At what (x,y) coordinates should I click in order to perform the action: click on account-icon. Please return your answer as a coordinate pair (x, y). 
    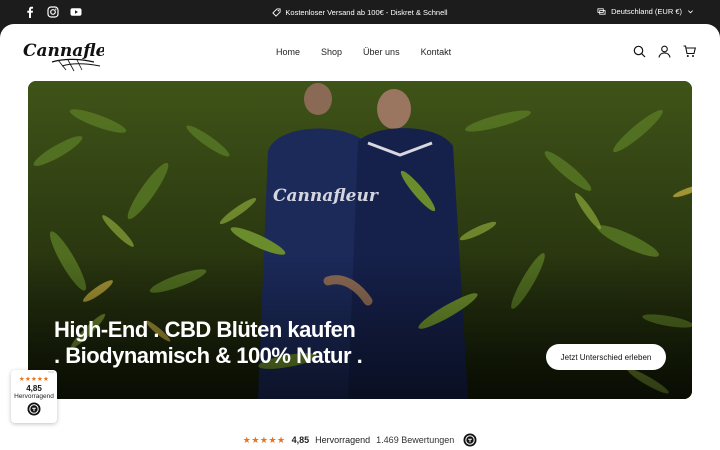
    Looking at the image, I should click on (664, 51).